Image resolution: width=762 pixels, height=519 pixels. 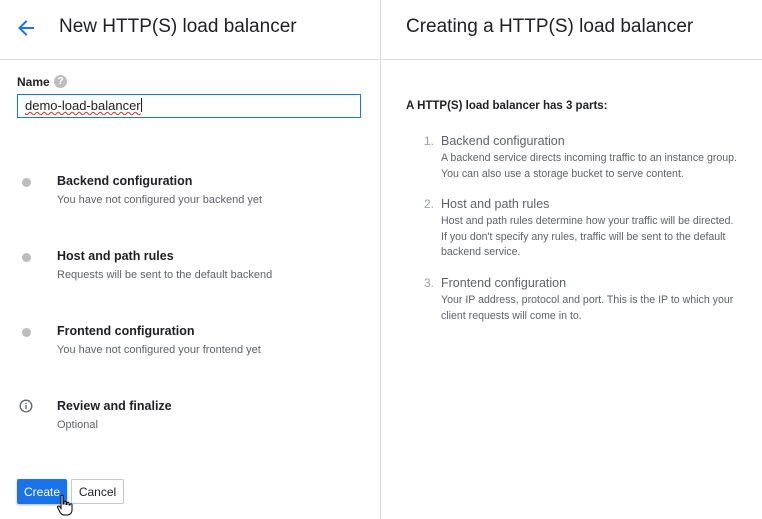 I want to click on step-title: Backend configuration, so click(x=125, y=181).